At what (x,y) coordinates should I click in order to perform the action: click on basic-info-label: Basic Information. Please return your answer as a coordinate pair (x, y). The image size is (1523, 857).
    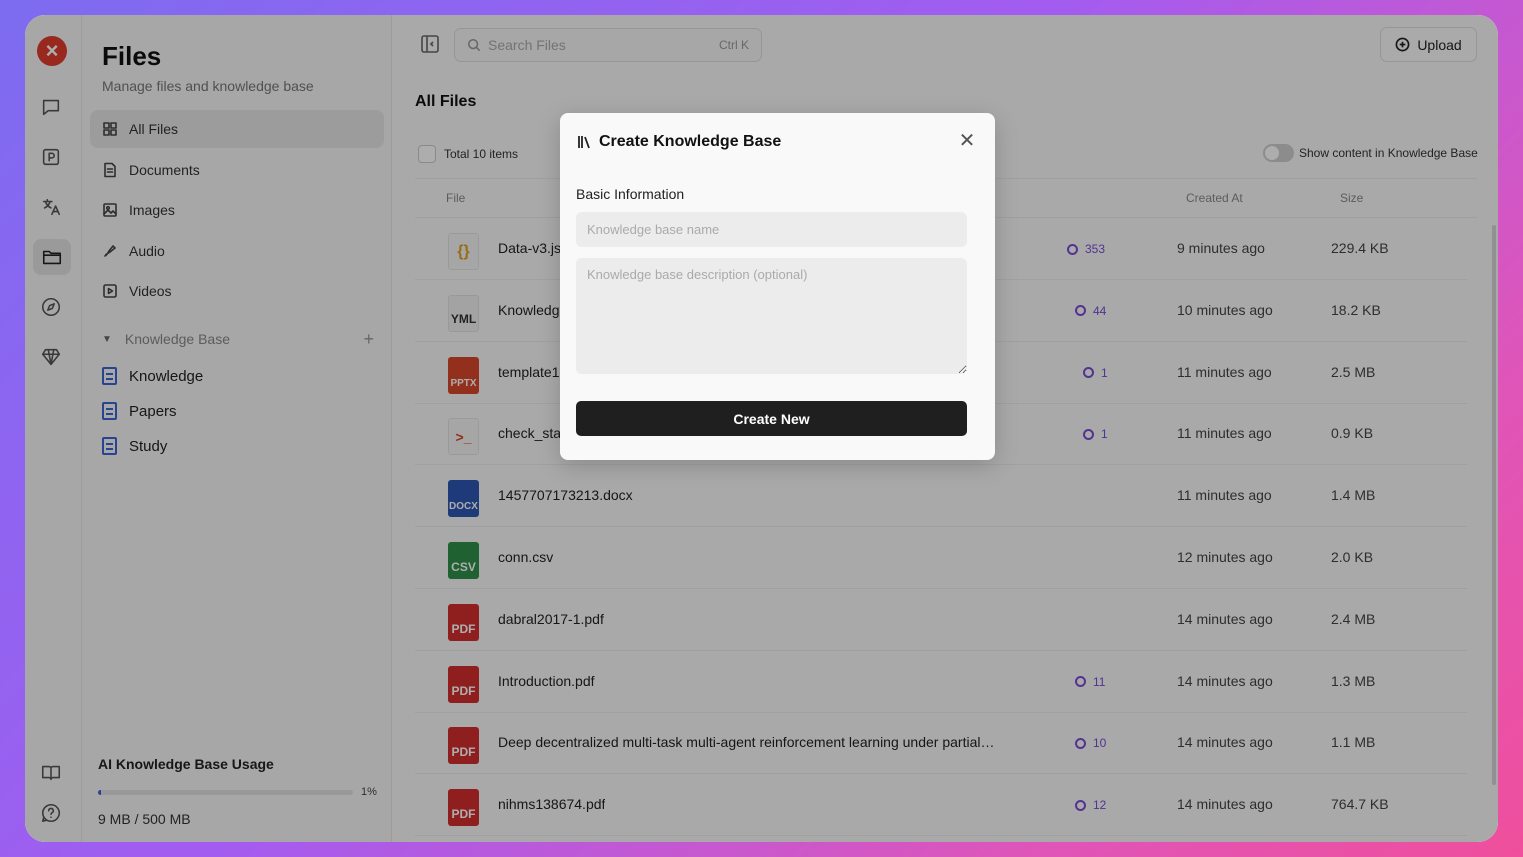
    Looking at the image, I should click on (630, 194).